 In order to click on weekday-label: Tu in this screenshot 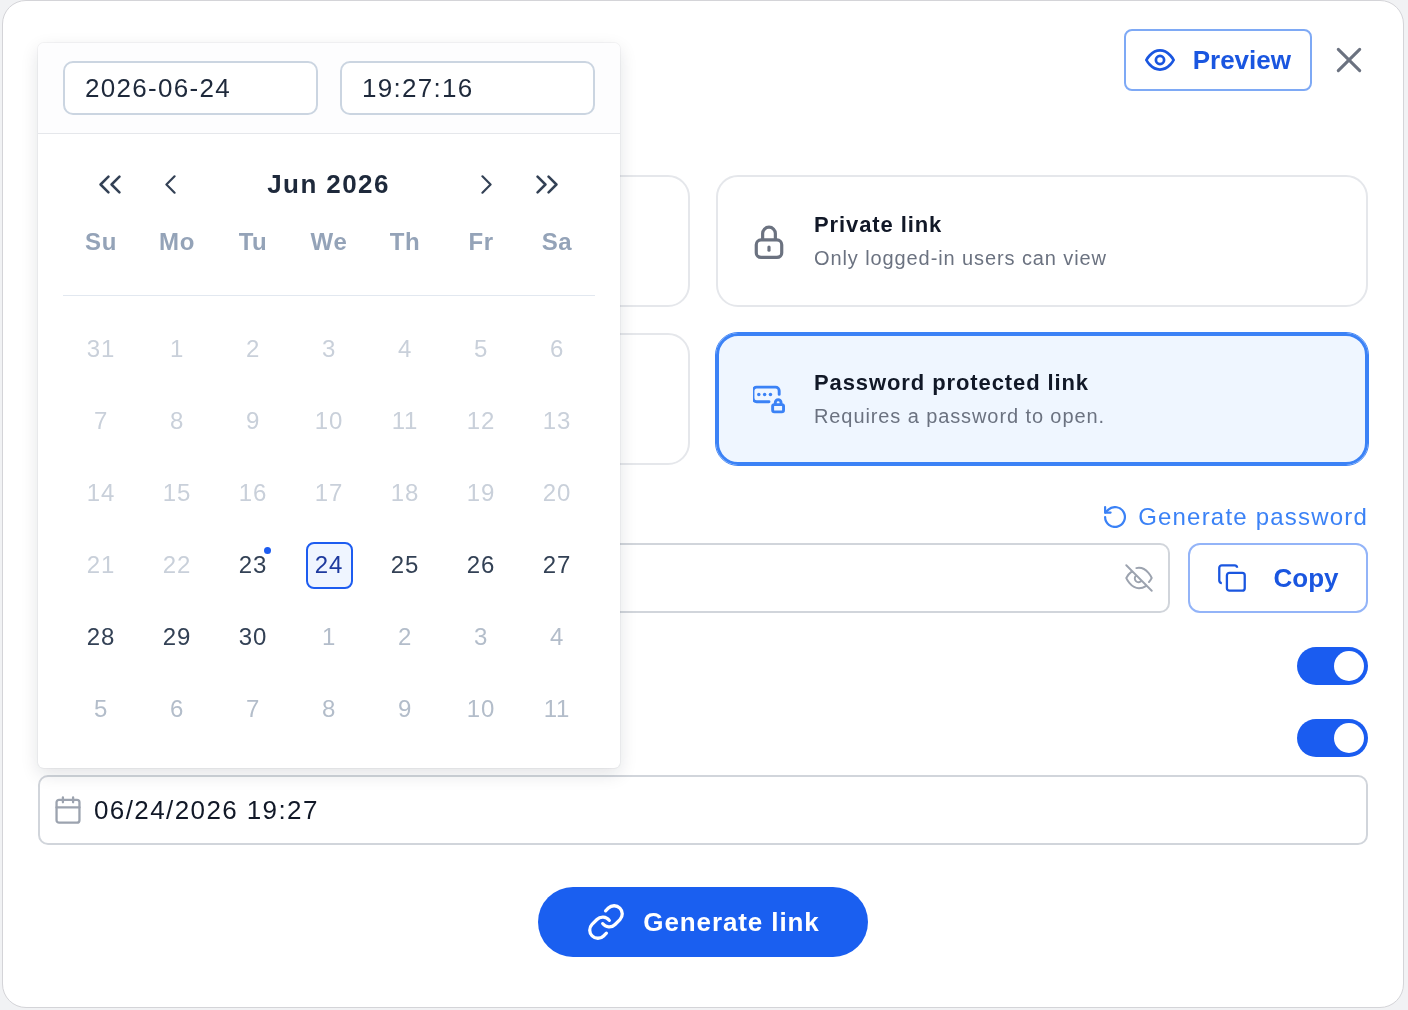, I will do `click(253, 242)`.